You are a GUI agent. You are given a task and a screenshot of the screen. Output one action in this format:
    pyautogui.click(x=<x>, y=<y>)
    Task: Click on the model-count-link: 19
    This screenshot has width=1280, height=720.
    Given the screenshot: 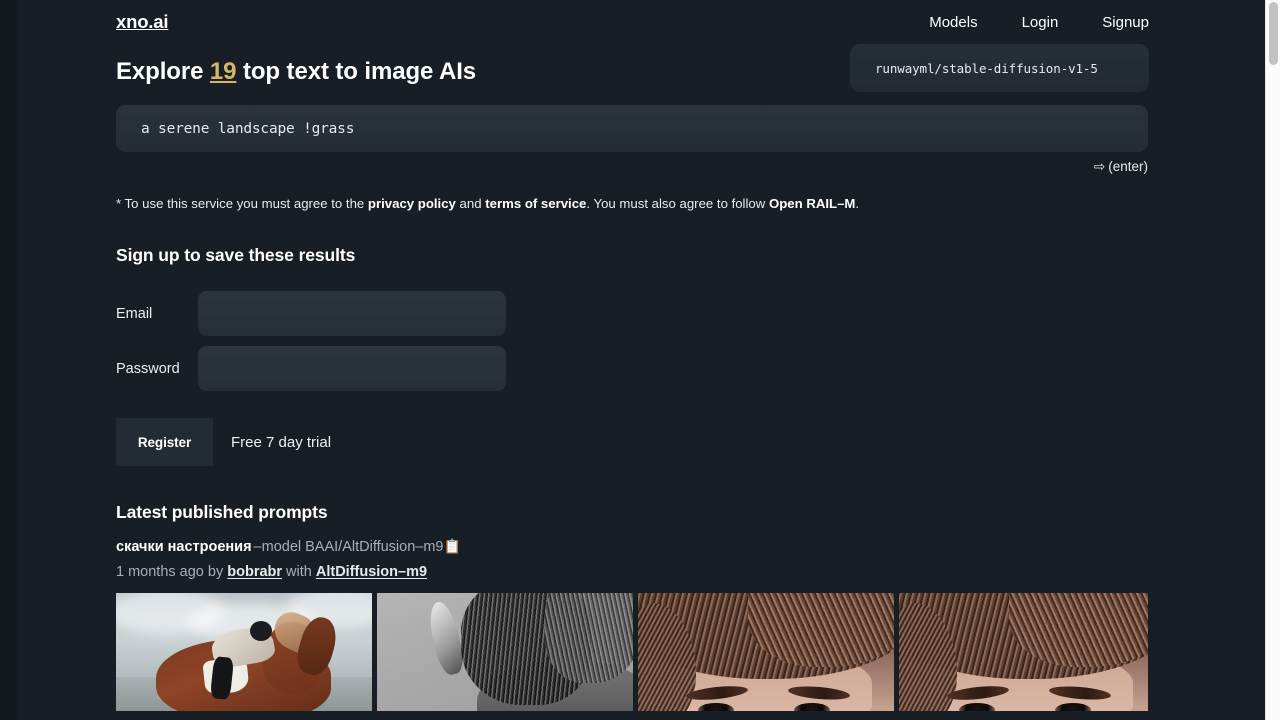 What is the action you would take?
    pyautogui.click(x=223, y=71)
    